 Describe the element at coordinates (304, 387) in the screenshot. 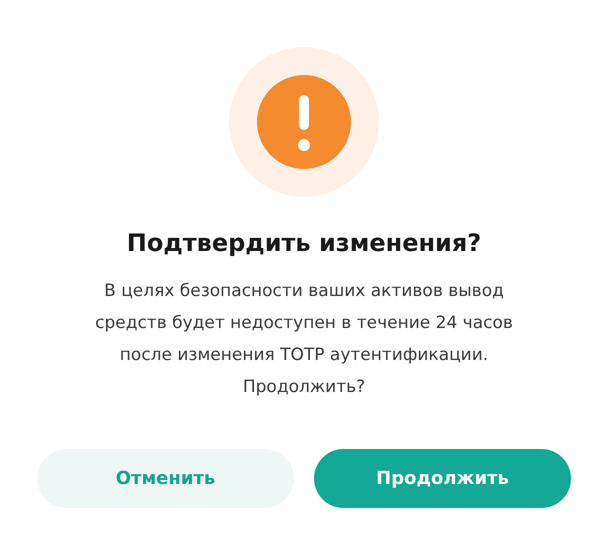

I see `dialog-question: Продолжить?` at that location.